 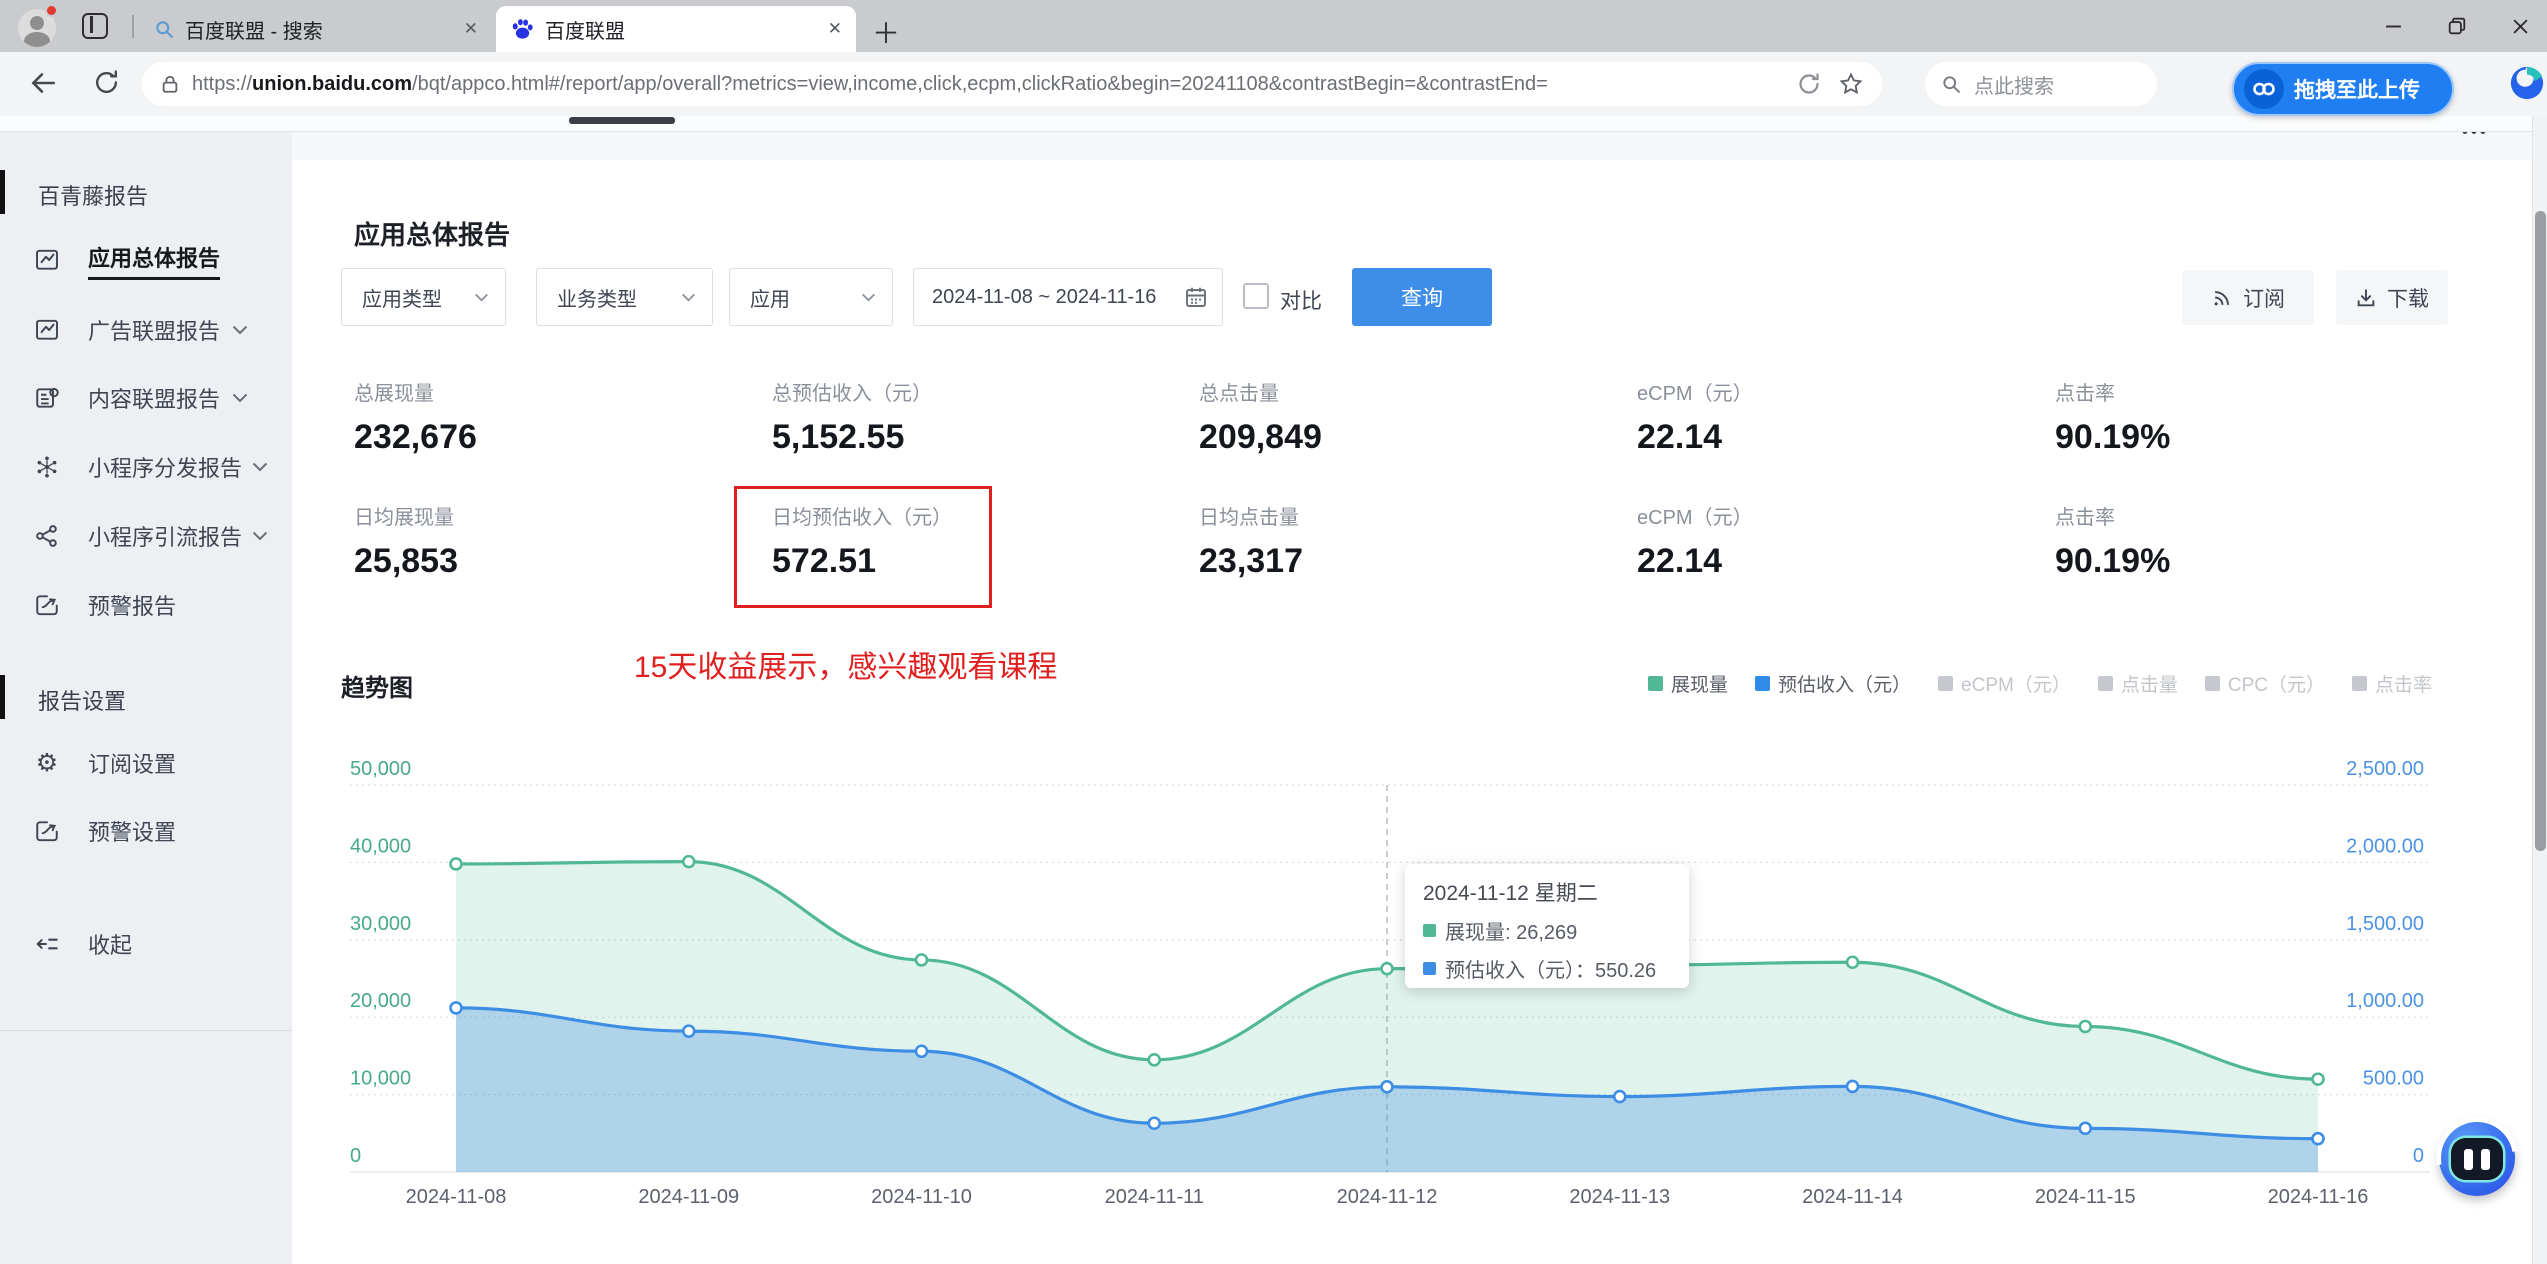 What do you see at coordinates (2, 192) in the screenshot?
I see `section-marker` at bounding box center [2, 192].